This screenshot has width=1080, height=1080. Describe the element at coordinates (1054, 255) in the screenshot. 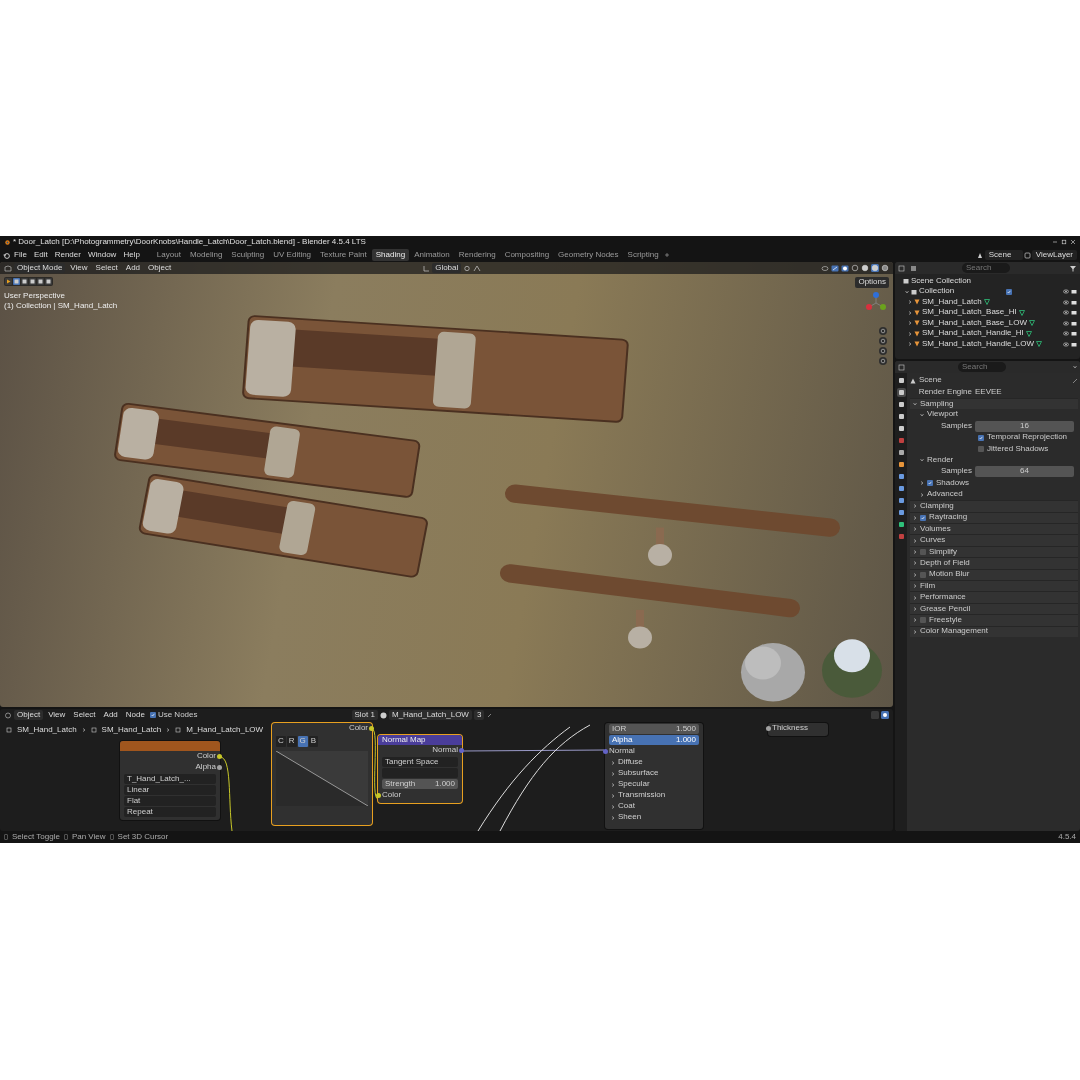

I see `view-layer-field: ViewLayer` at that location.